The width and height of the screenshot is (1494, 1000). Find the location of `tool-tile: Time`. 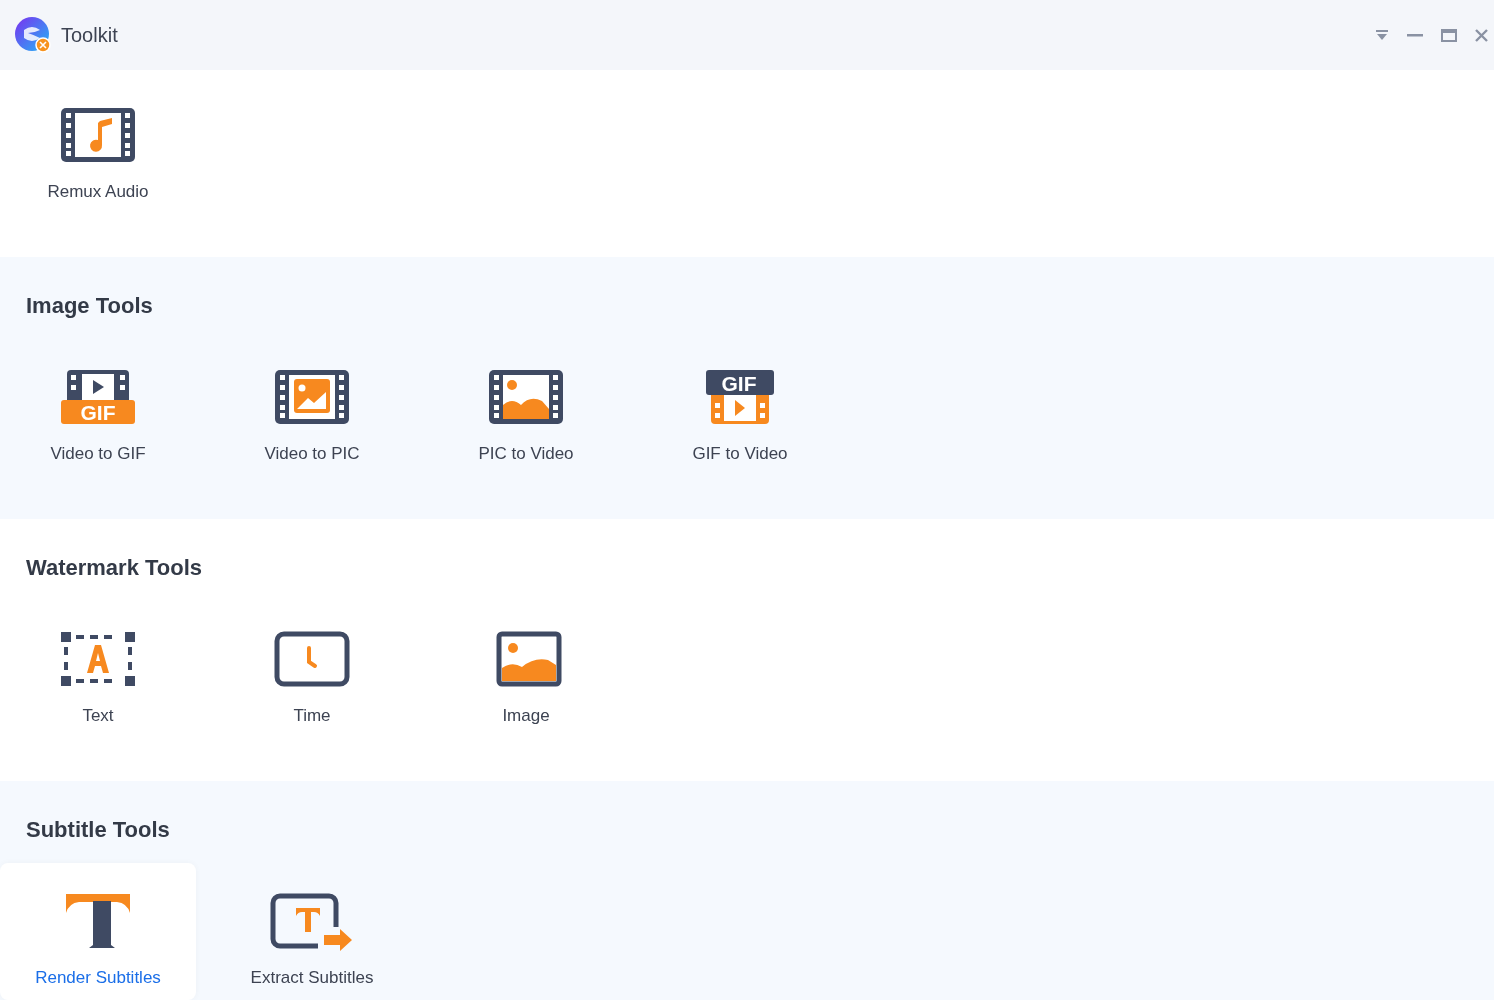

tool-tile: Time is located at coordinates (312, 669).